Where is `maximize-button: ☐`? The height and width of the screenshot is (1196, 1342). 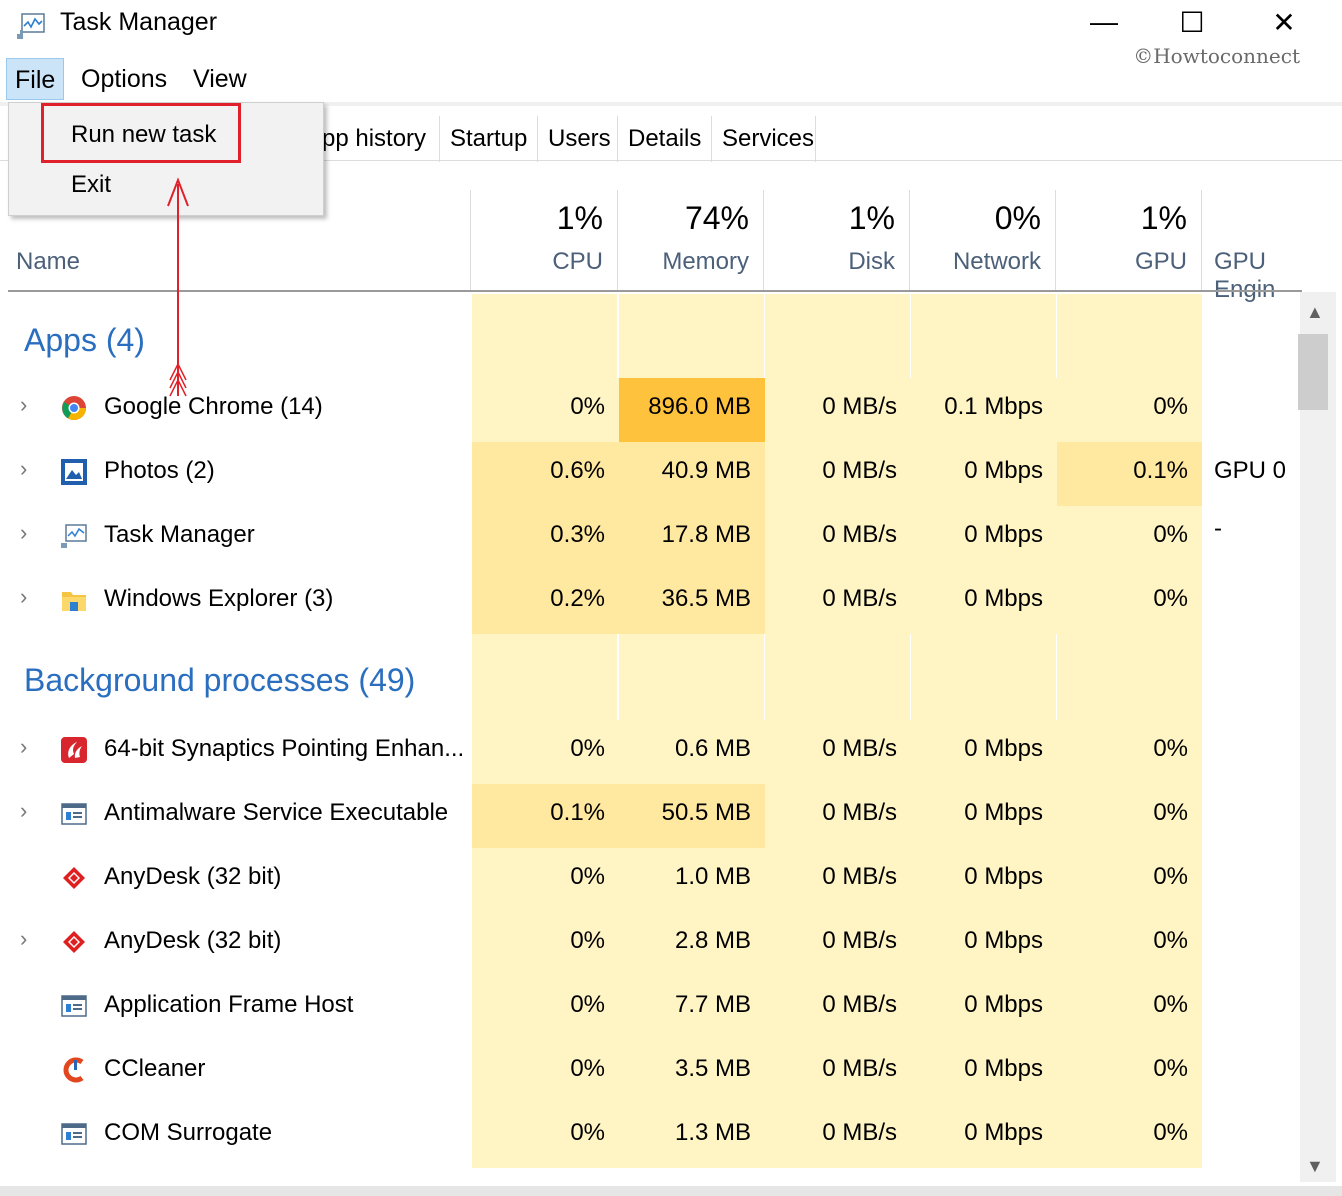
maximize-button: ☐ is located at coordinates (1192, 22).